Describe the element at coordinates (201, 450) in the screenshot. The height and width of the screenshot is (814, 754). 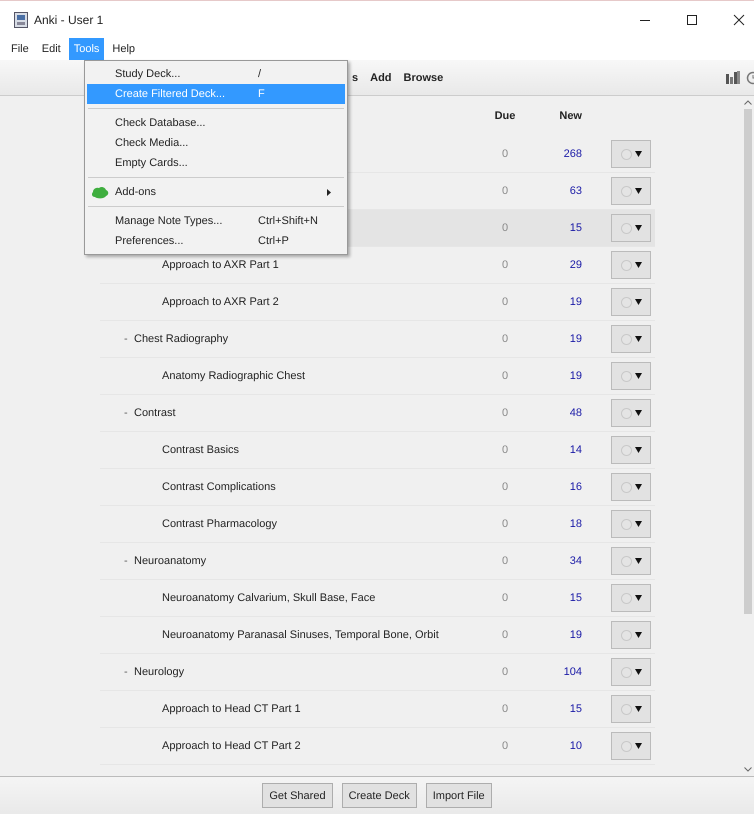
I see `deck-name: Contrast Basics` at that location.